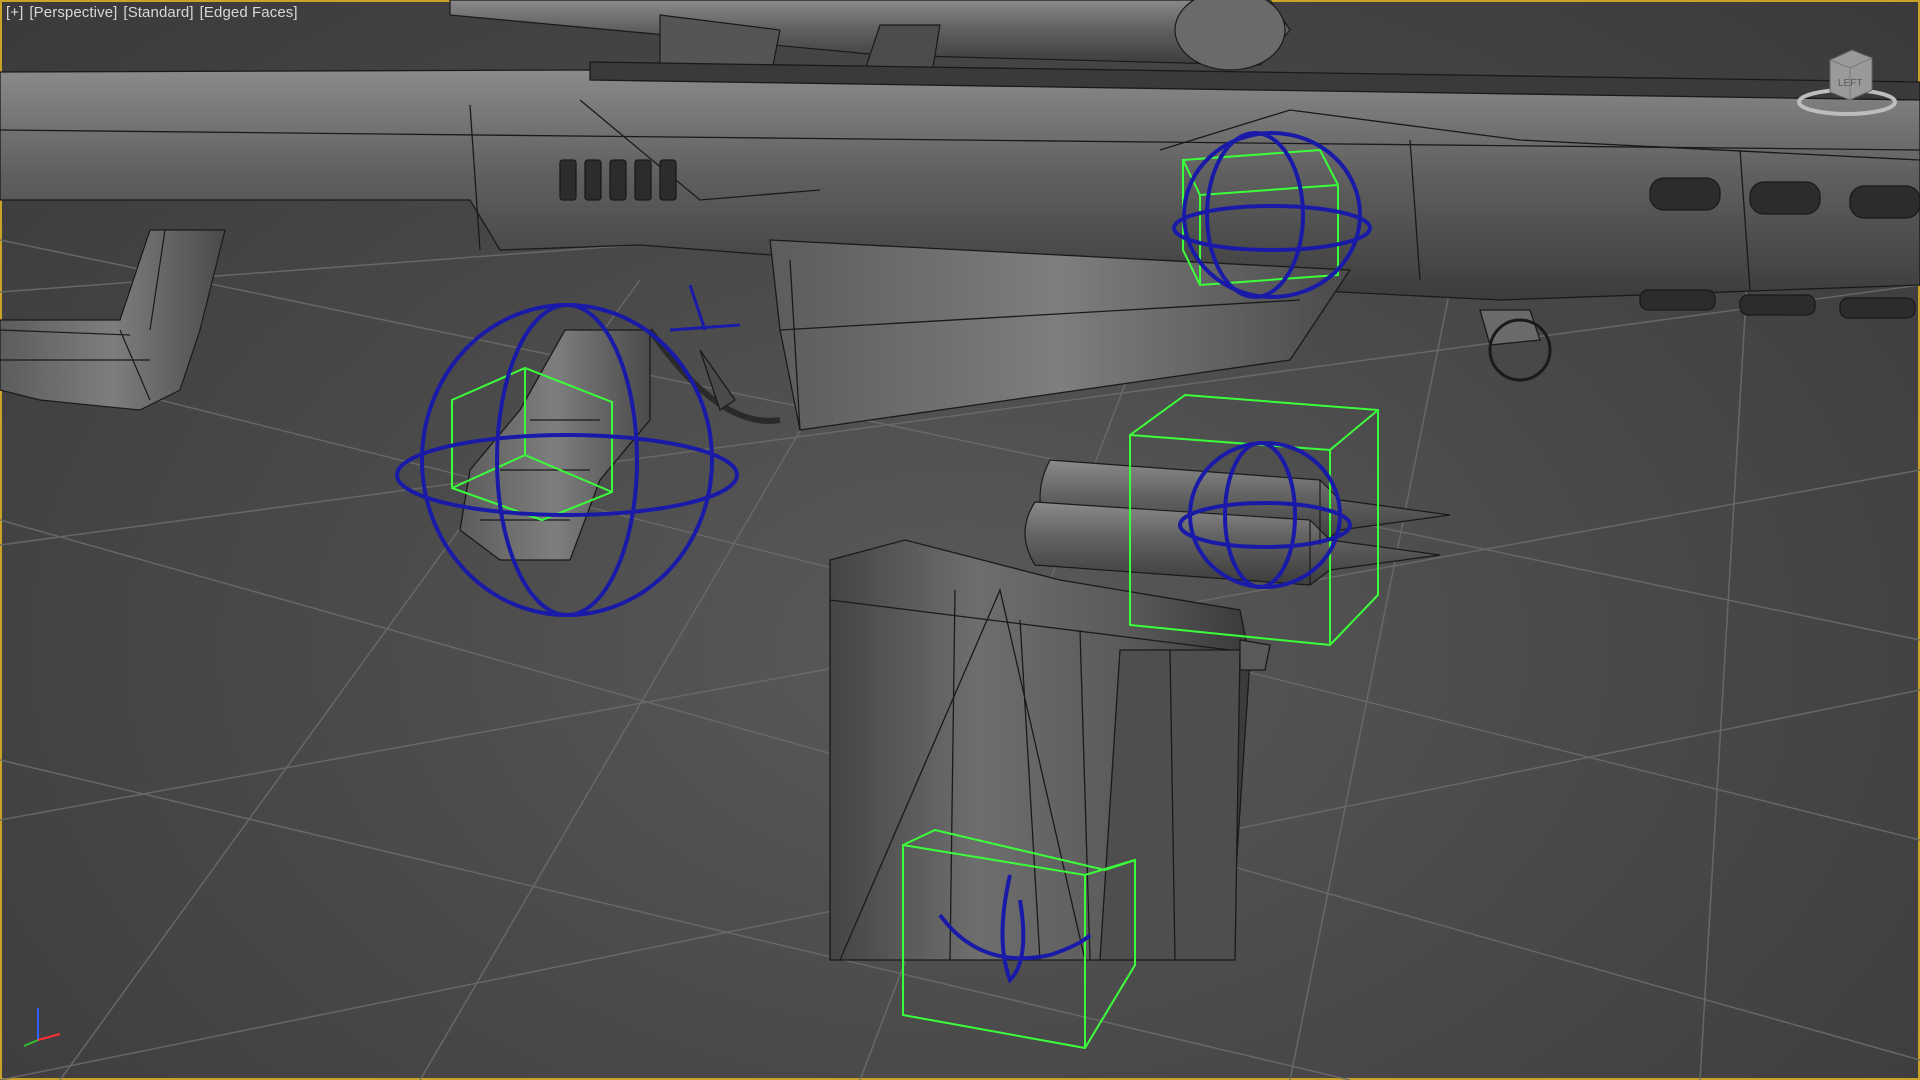 Image resolution: width=1920 pixels, height=1080 pixels. Describe the element at coordinates (249, 12) in the screenshot. I see `viewport-display-menu: [Edged Faces]` at that location.